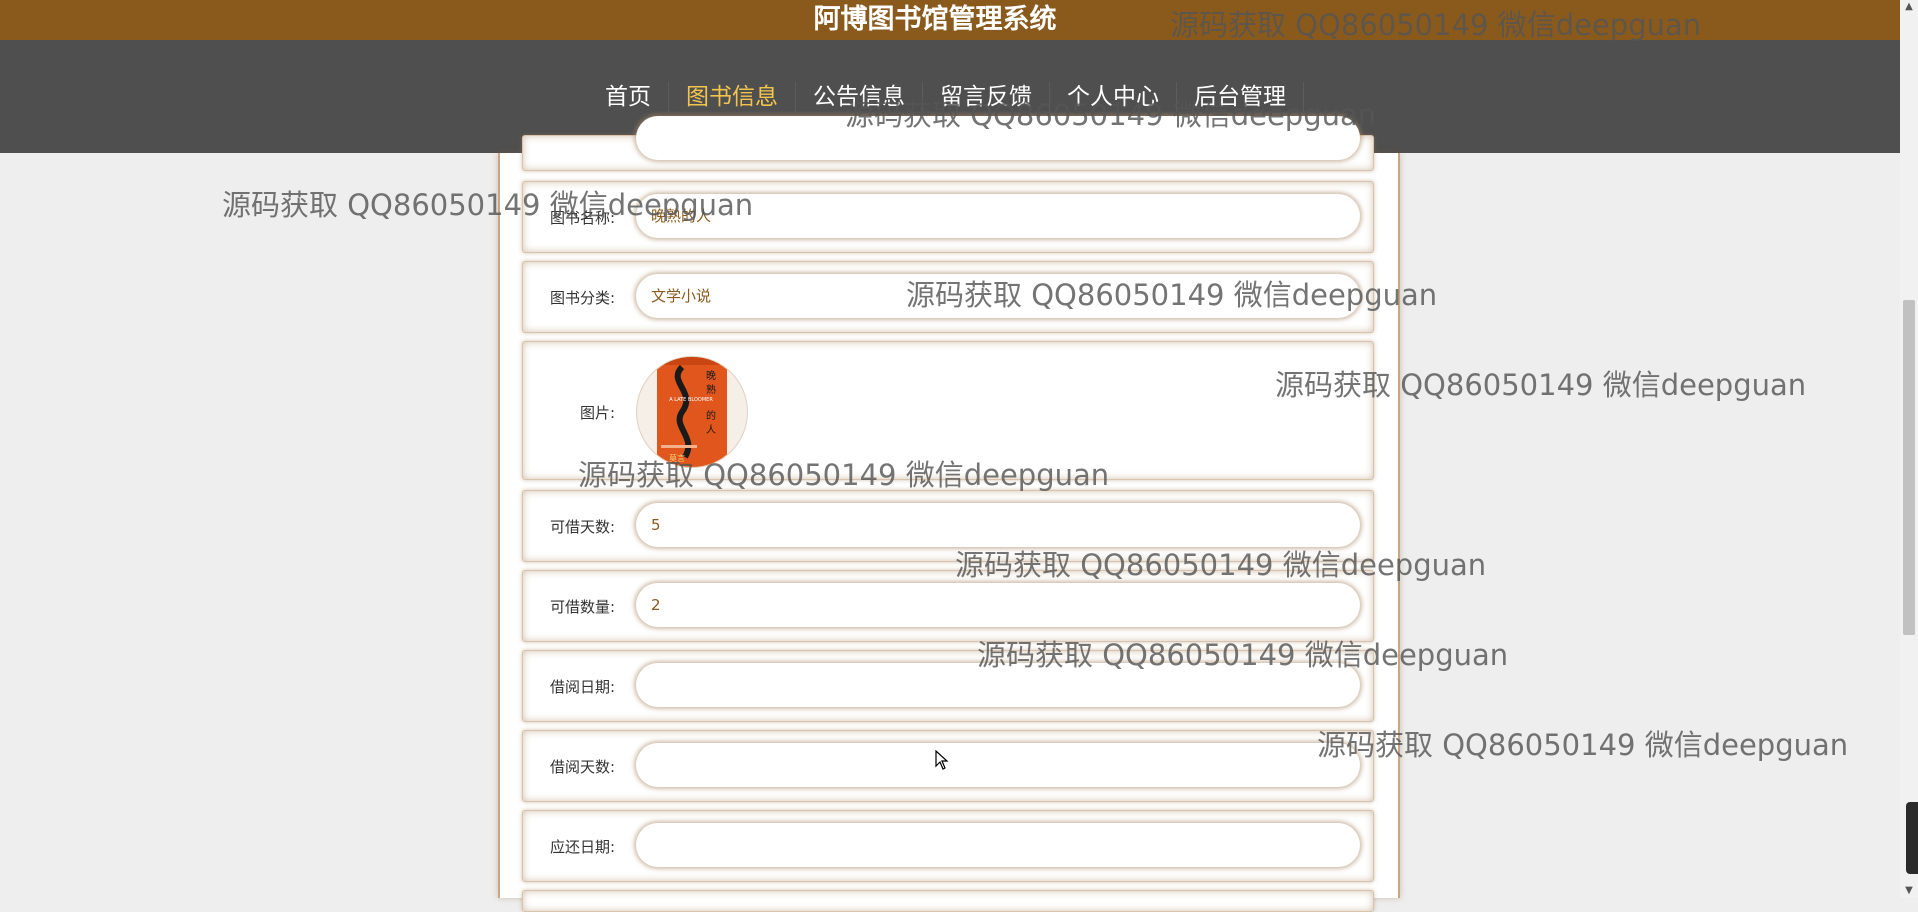  Describe the element at coordinates (998, 525) in the screenshot. I see `loan-days-field: 5` at that location.